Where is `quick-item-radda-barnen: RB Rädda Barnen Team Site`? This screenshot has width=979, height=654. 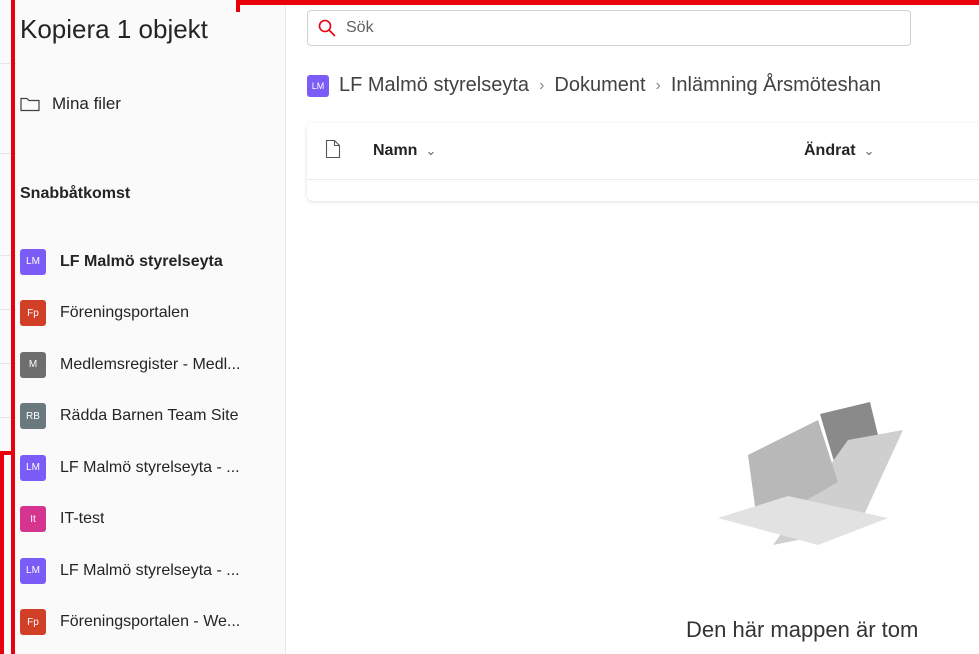 quick-item-radda-barnen: RB Rädda Barnen Team Site is located at coordinates (151, 417).